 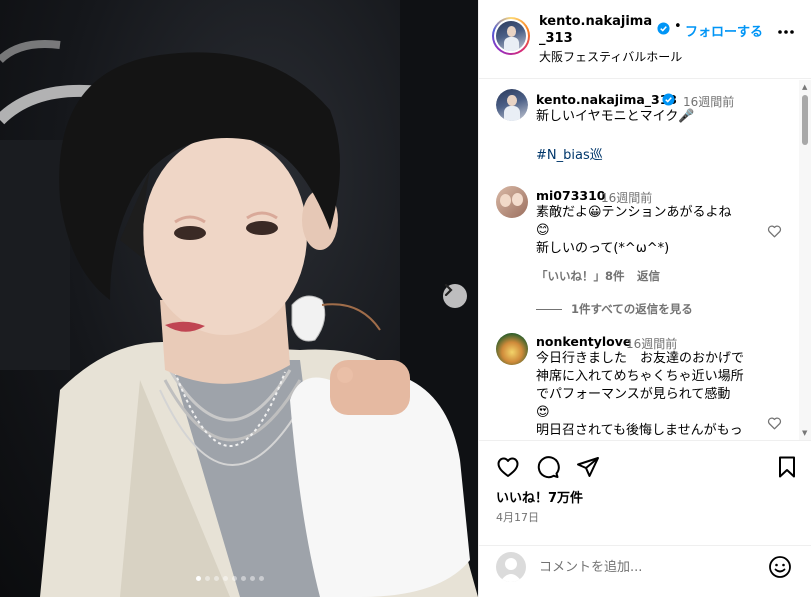 I want to click on caption-avatar, so click(x=512, y=105).